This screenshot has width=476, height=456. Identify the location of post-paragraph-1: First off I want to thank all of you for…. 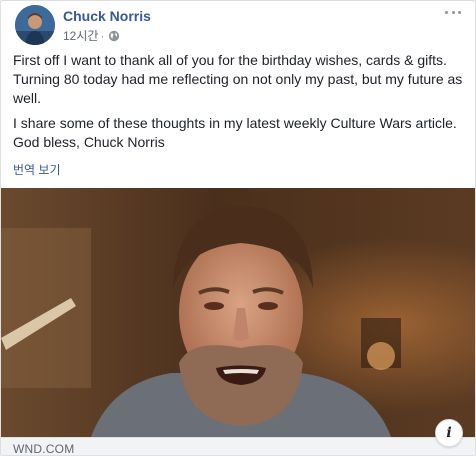
(238, 79).